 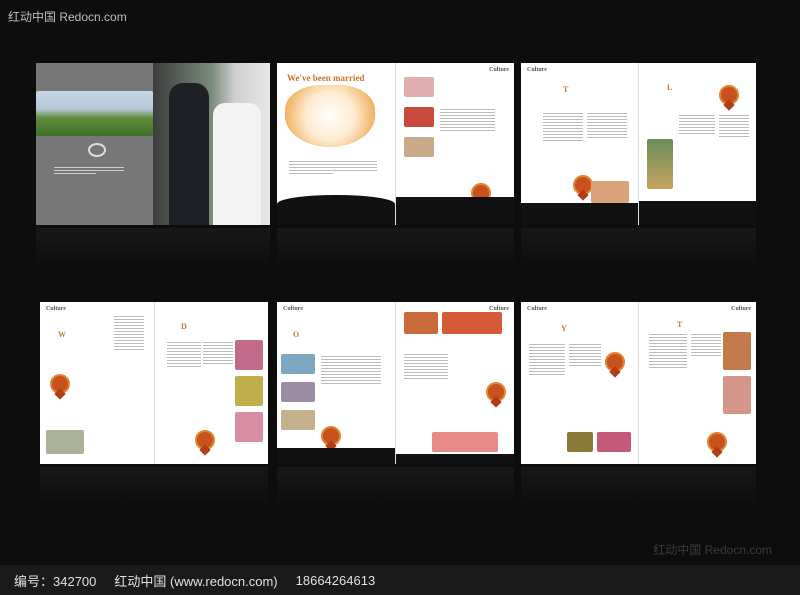 I want to click on watermark-bottom: 红动中国 Redocn.com, so click(x=712, y=550).